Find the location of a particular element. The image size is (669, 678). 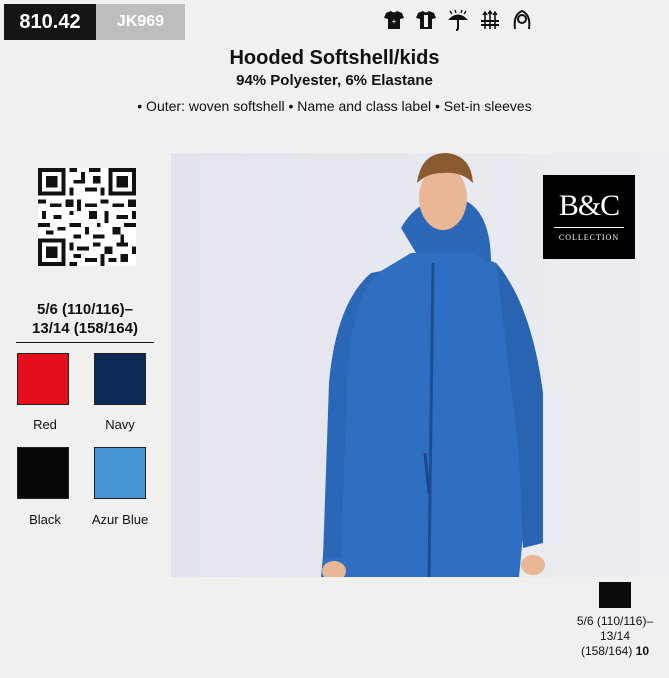

size-range: 5/6 (110/116)– 13/14 (158/164) is located at coordinates (85, 321).